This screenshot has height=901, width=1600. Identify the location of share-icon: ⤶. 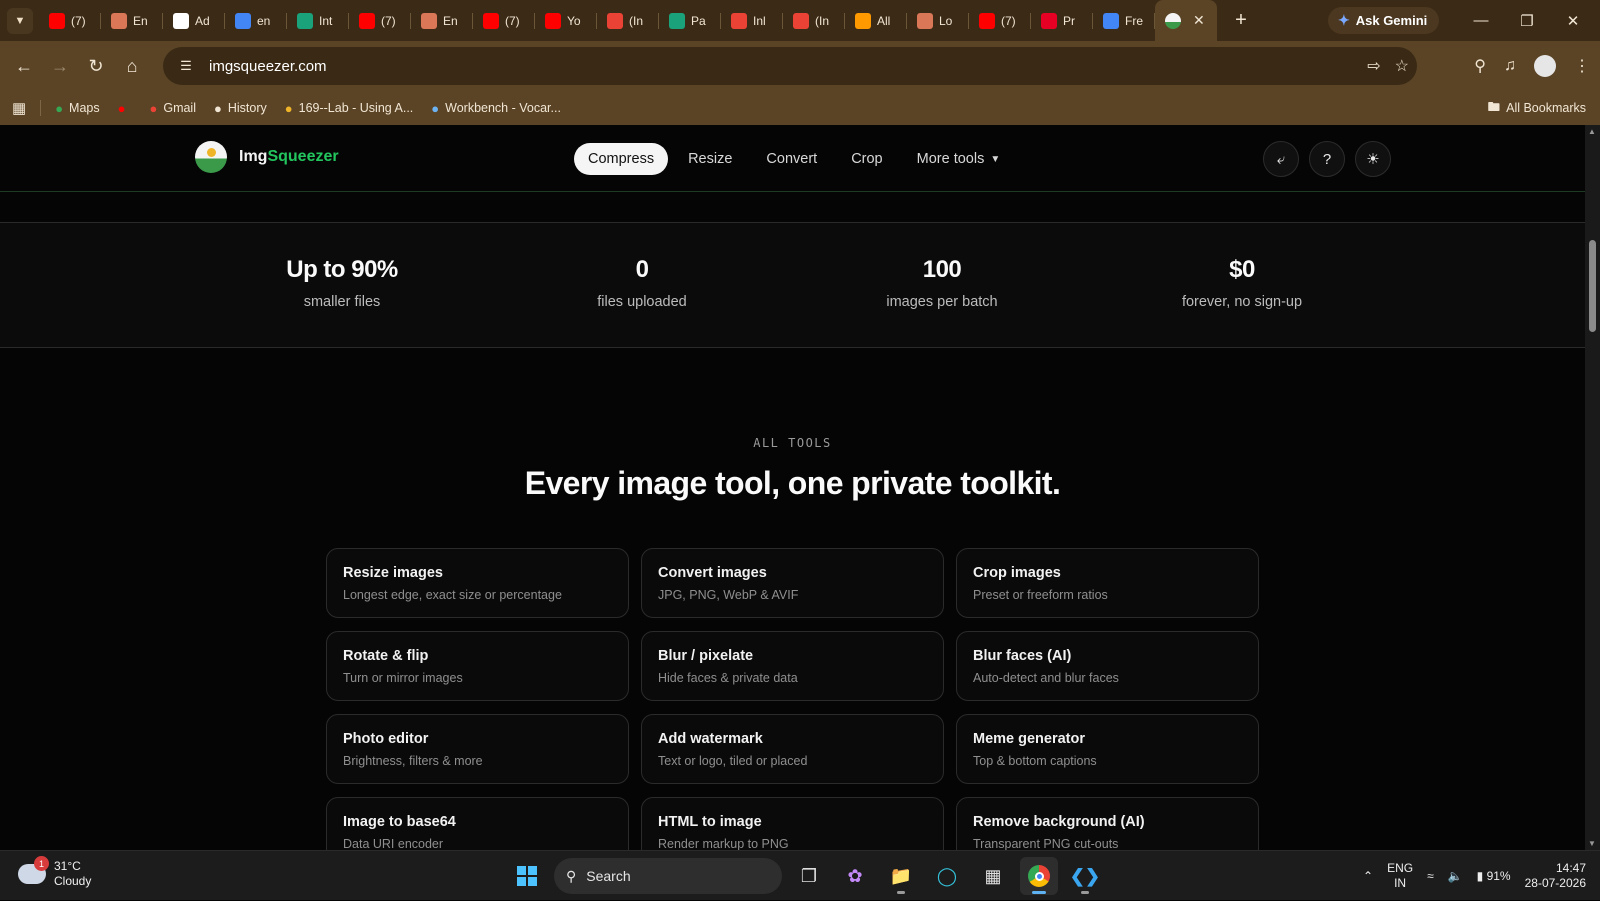
(1281, 159).